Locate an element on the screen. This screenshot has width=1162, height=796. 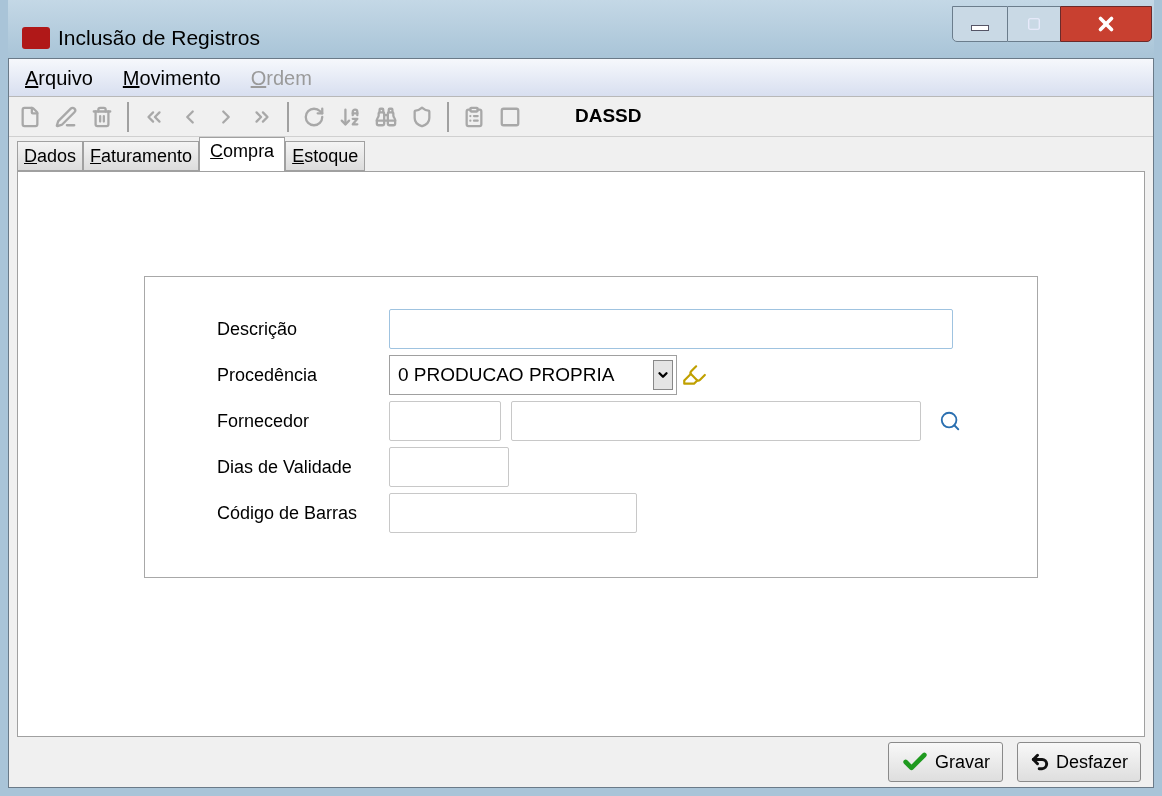
field-label: Procedência is located at coordinates (268, 375).